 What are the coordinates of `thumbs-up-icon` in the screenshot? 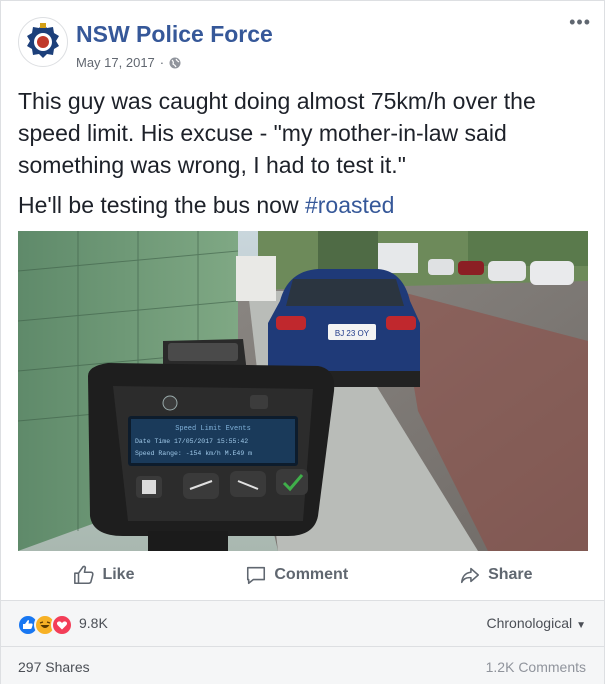 It's located at (84, 575).